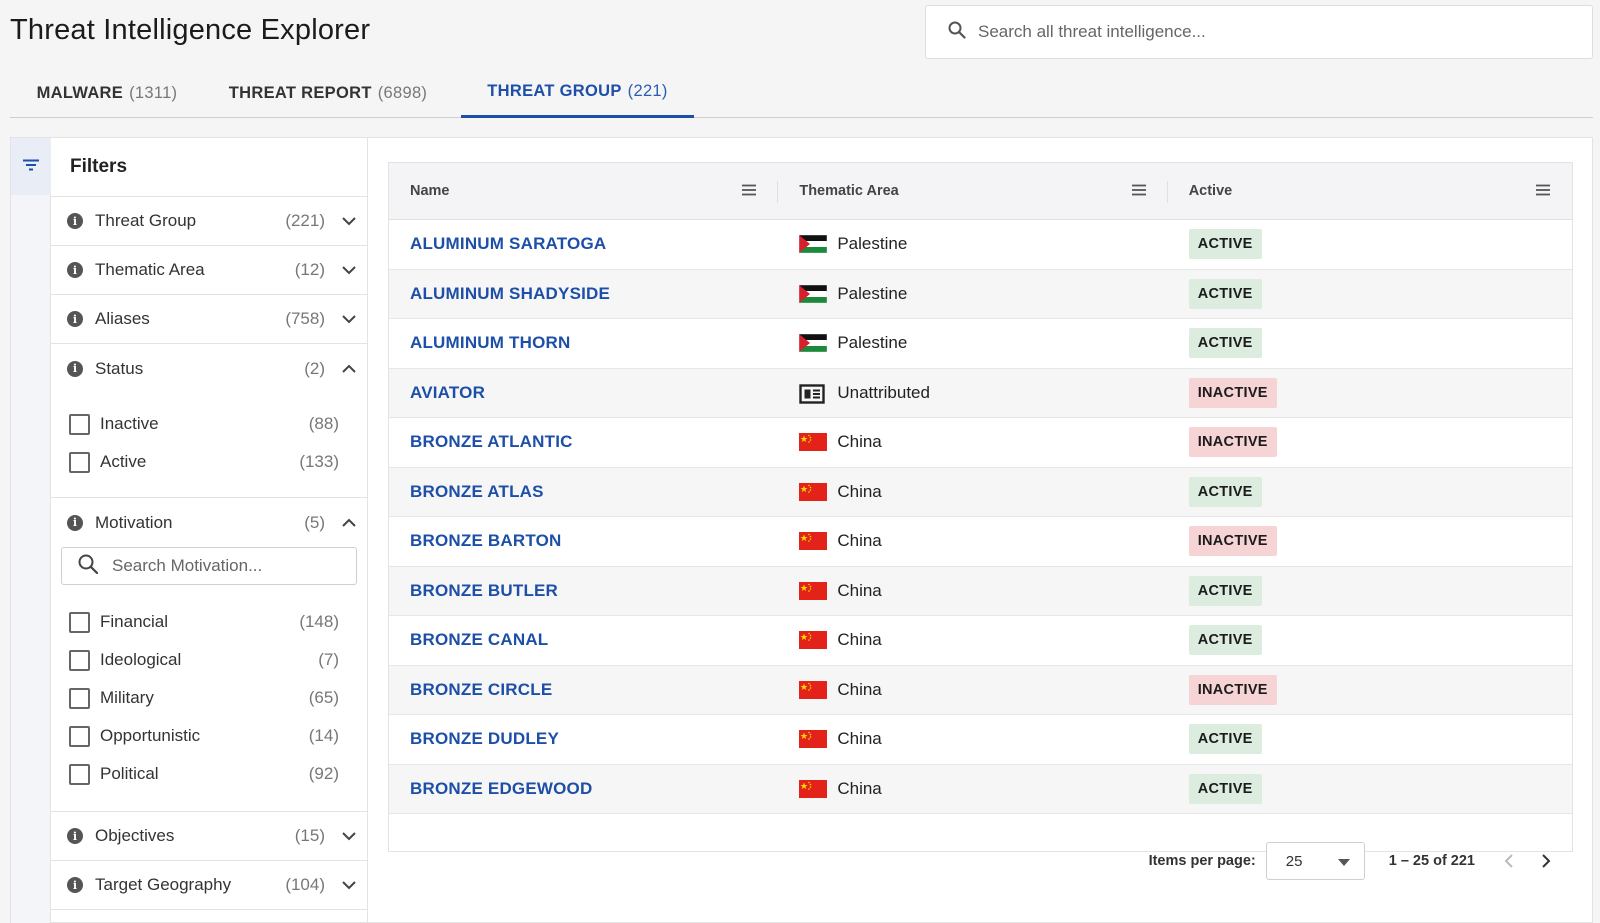  I want to click on column-label: Name, so click(430, 191).